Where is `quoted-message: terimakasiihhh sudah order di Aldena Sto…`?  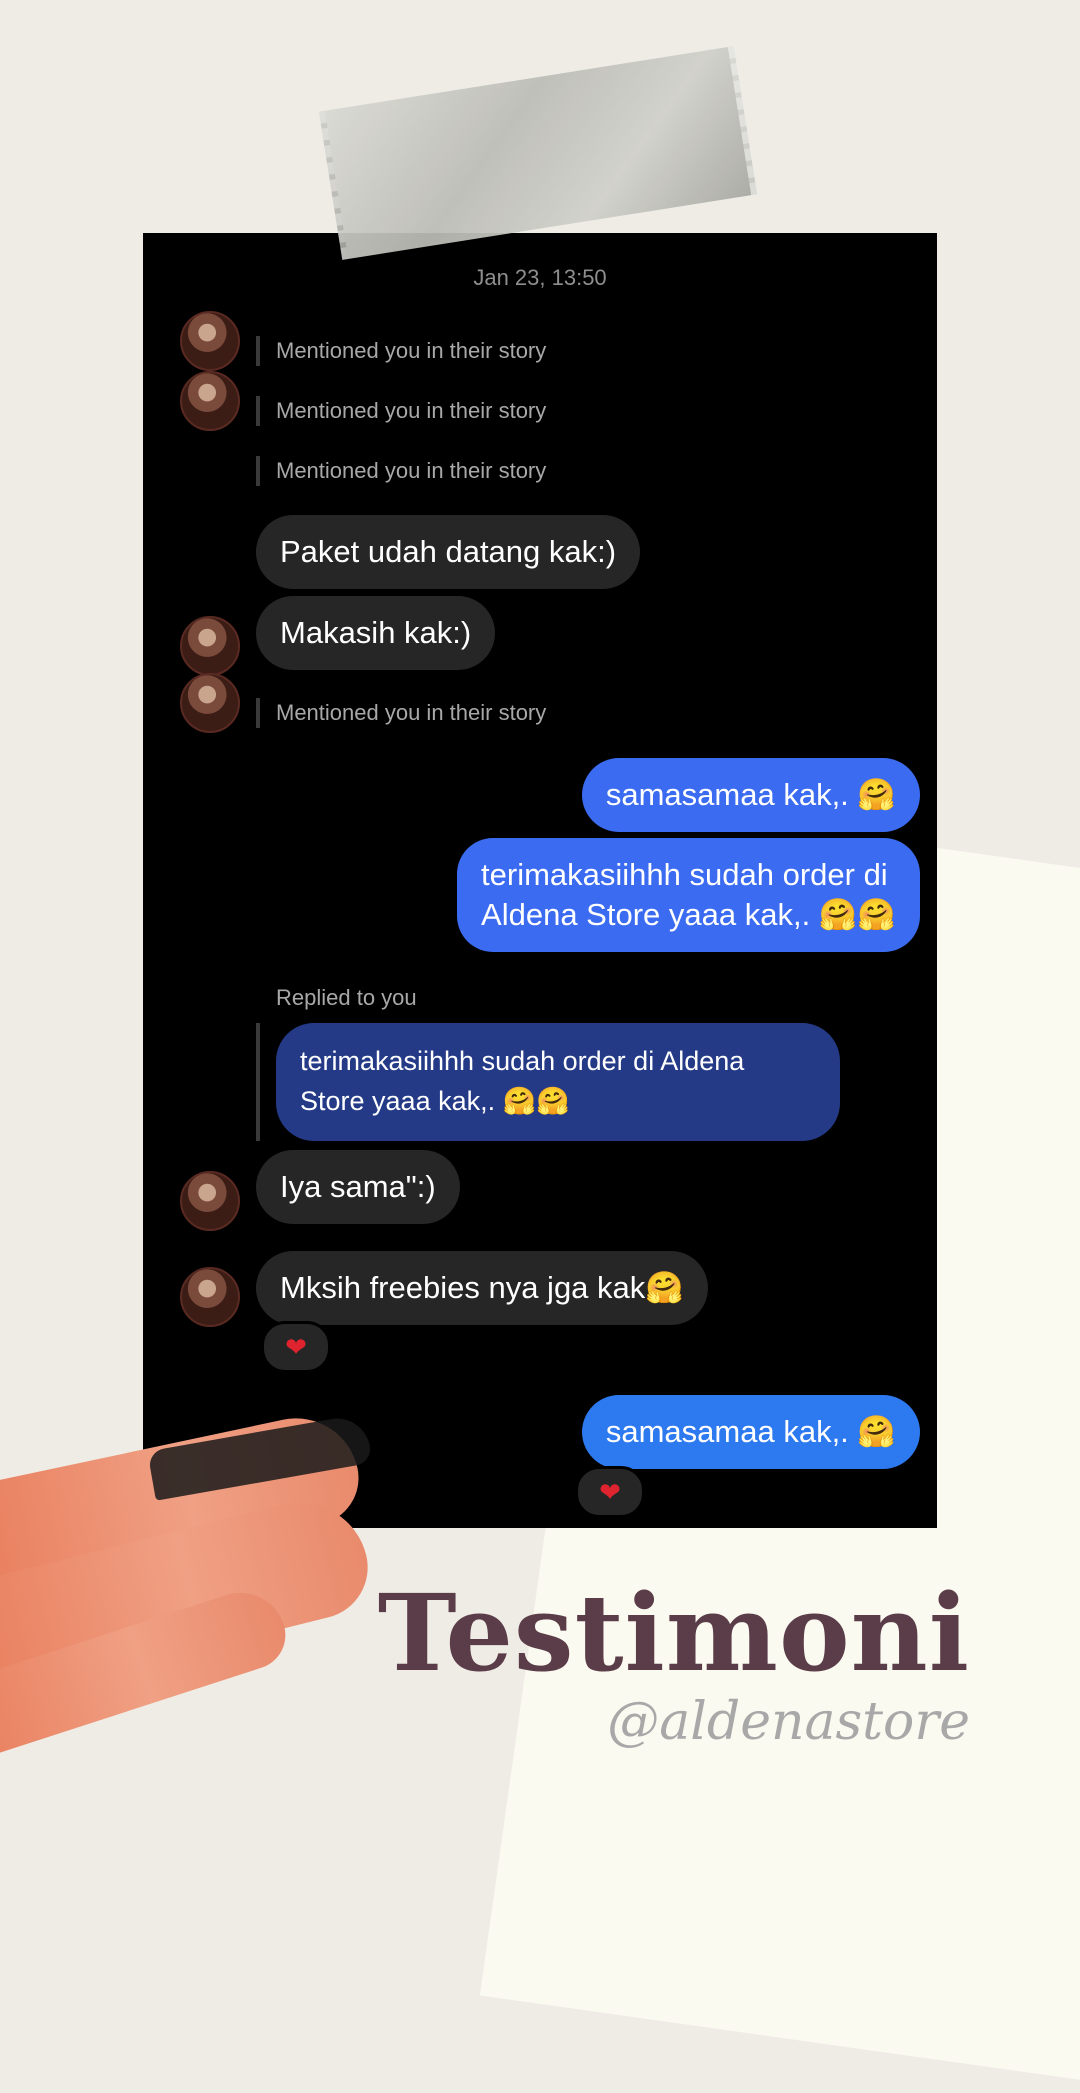
quoted-message: terimakasiihhh sudah order di Aldena Sto… is located at coordinates (558, 1082).